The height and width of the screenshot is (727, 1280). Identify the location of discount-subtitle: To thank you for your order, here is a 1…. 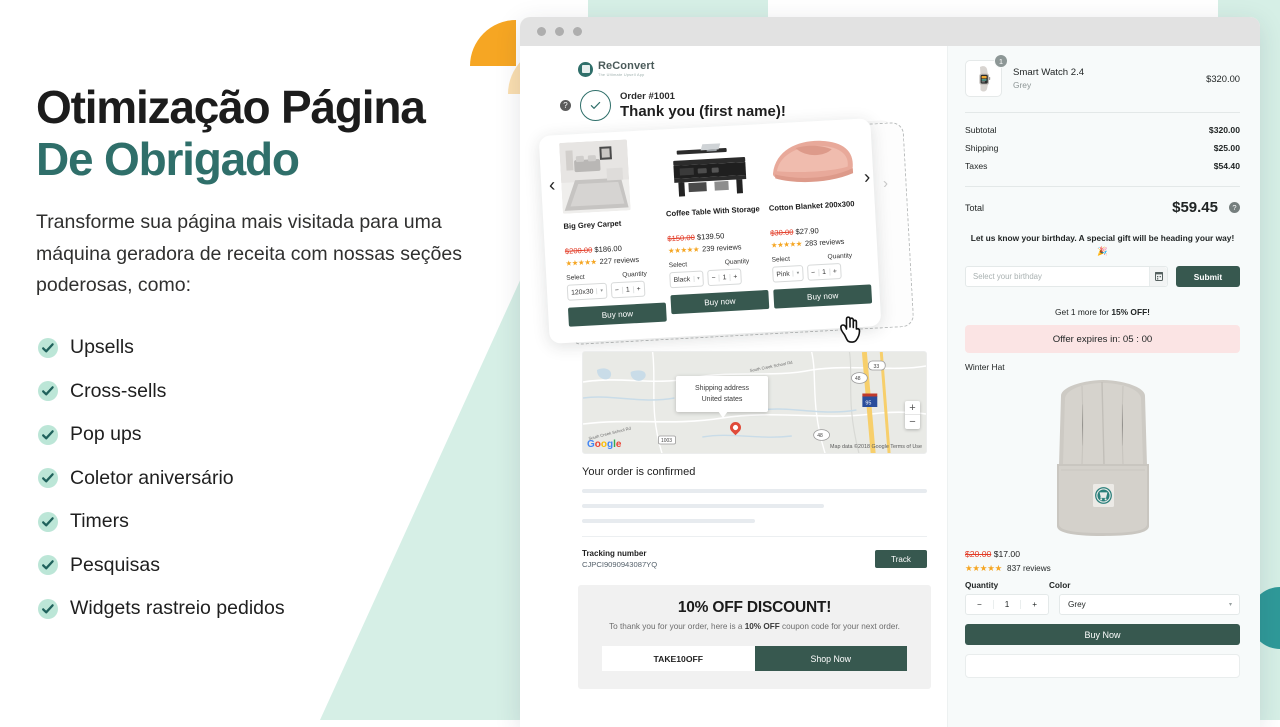
(754, 627).